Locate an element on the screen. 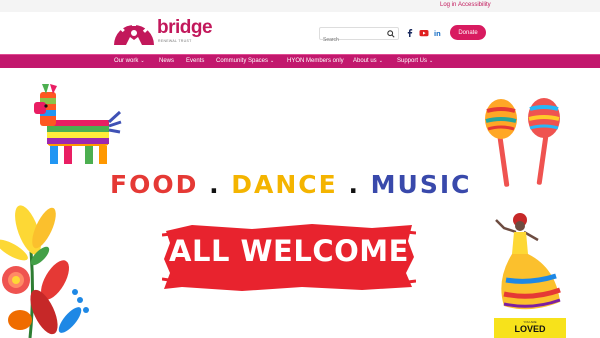  hero-word-food: FOOD is located at coordinates (154, 184).